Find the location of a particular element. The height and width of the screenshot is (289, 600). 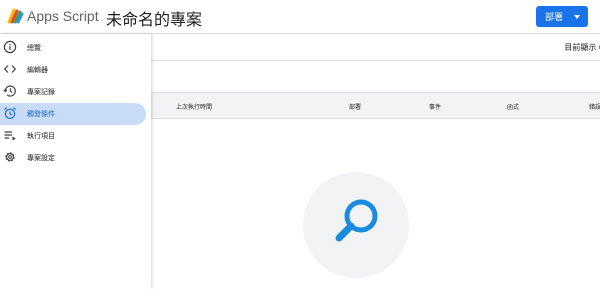

history-icon is located at coordinates (9, 91).